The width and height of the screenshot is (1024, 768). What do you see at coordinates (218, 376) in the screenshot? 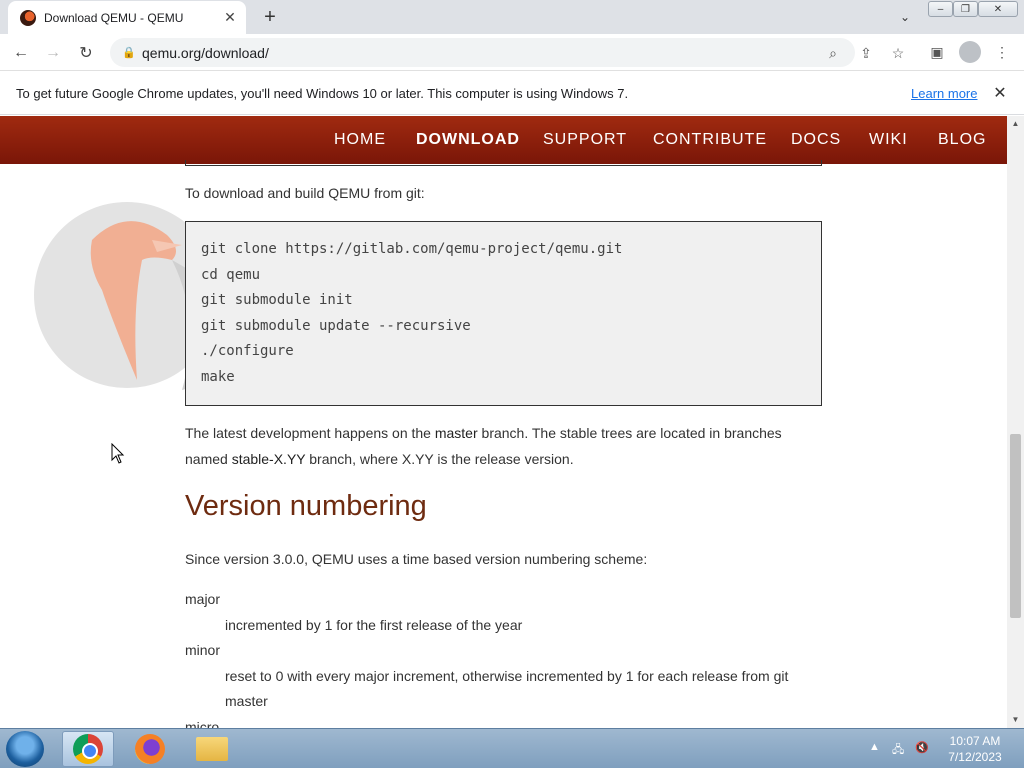
I see `code-line: make` at bounding box center [218, 376].